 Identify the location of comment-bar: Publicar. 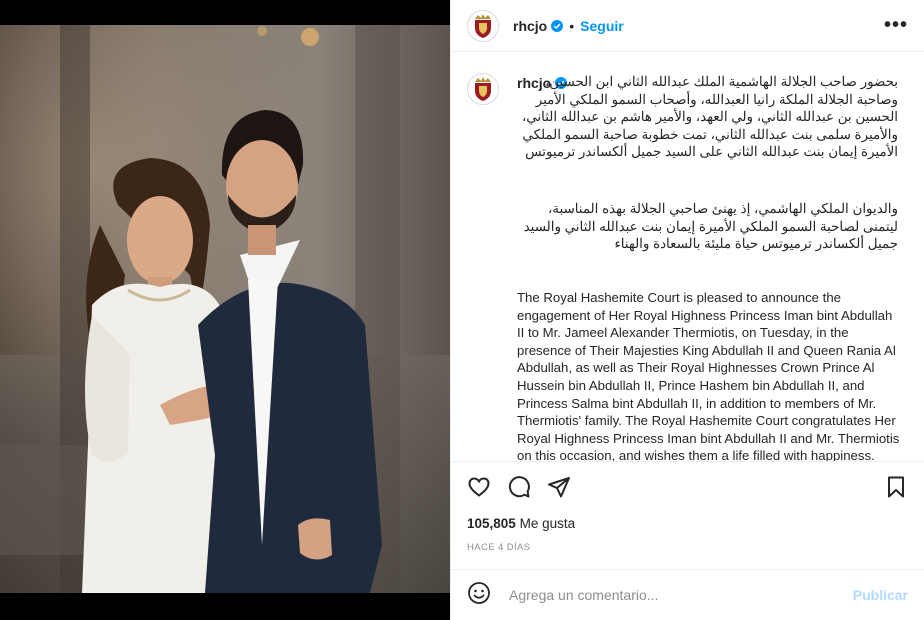
(687, 594).